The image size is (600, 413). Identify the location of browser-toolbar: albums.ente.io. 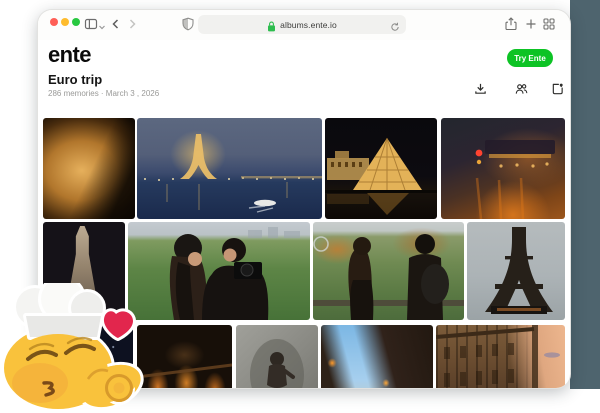
(304, 25).